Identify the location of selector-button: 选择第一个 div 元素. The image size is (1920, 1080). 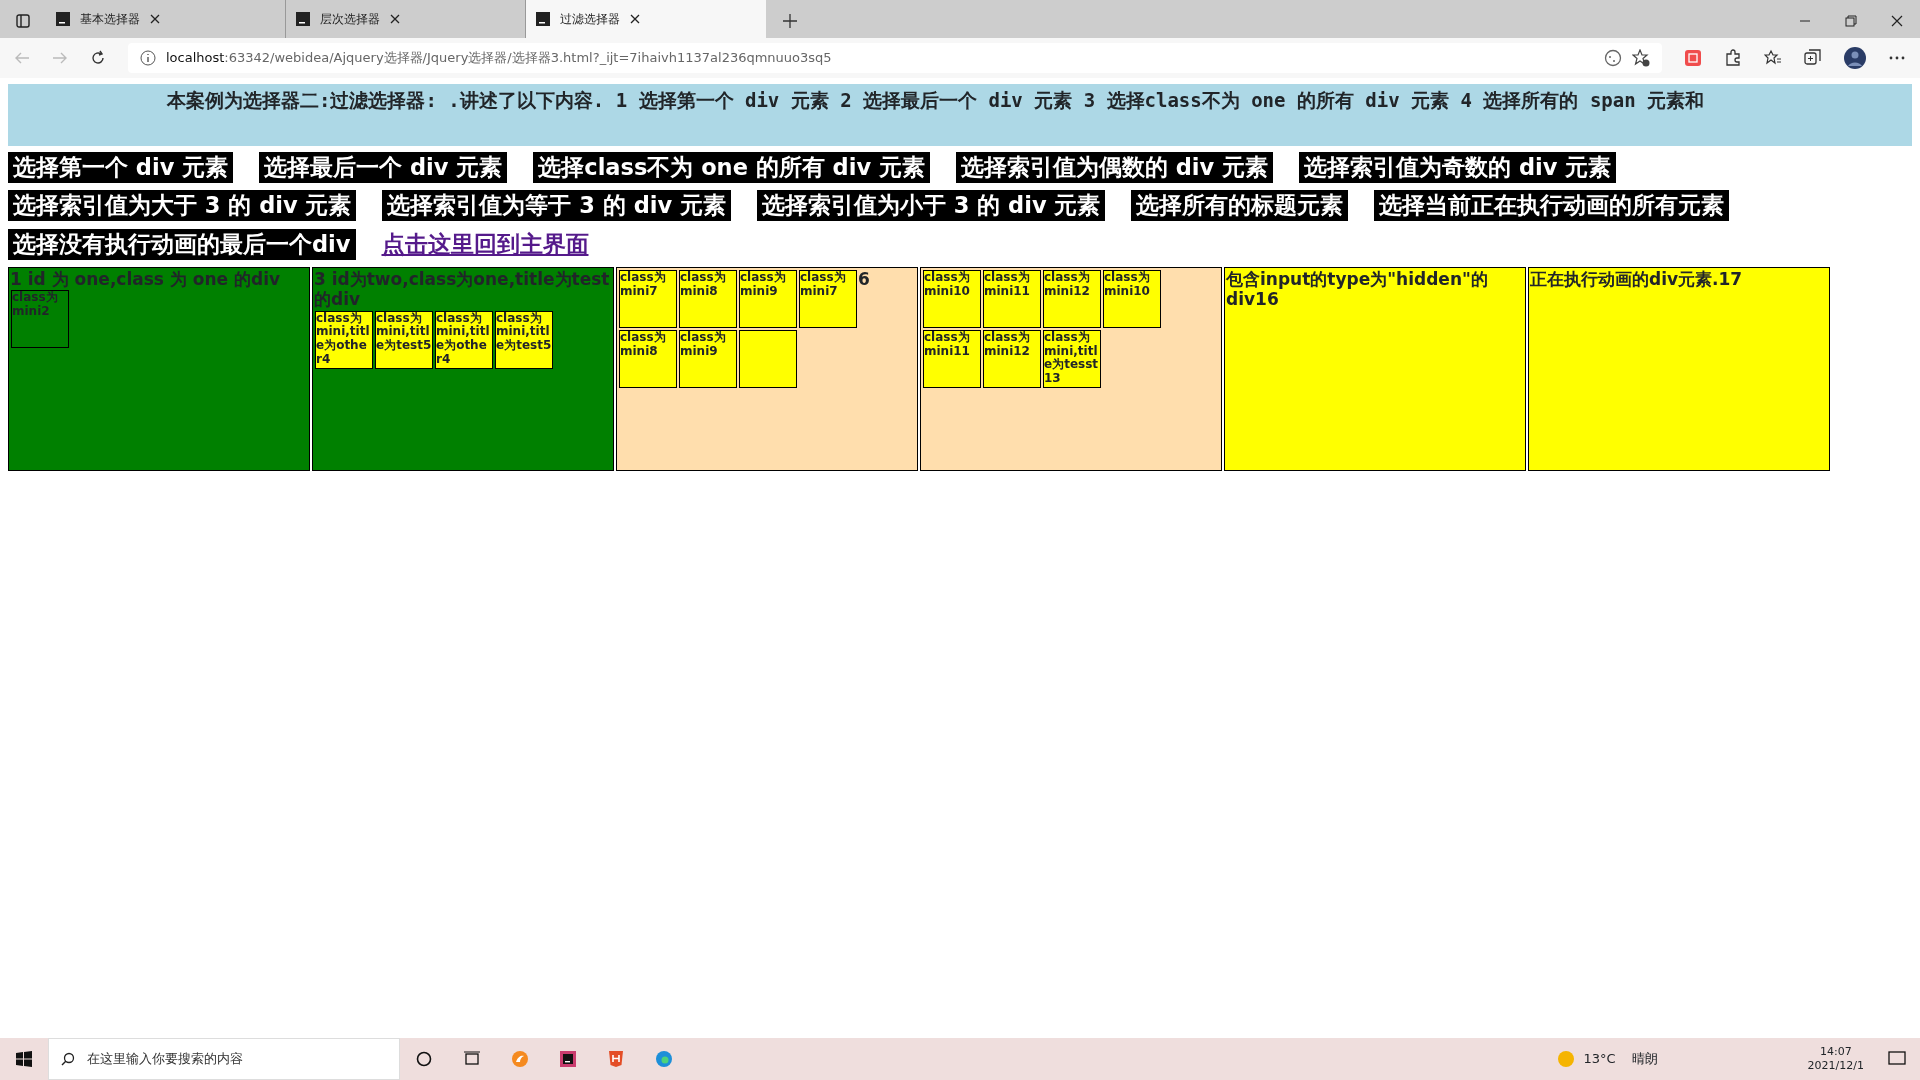
(121, 167).